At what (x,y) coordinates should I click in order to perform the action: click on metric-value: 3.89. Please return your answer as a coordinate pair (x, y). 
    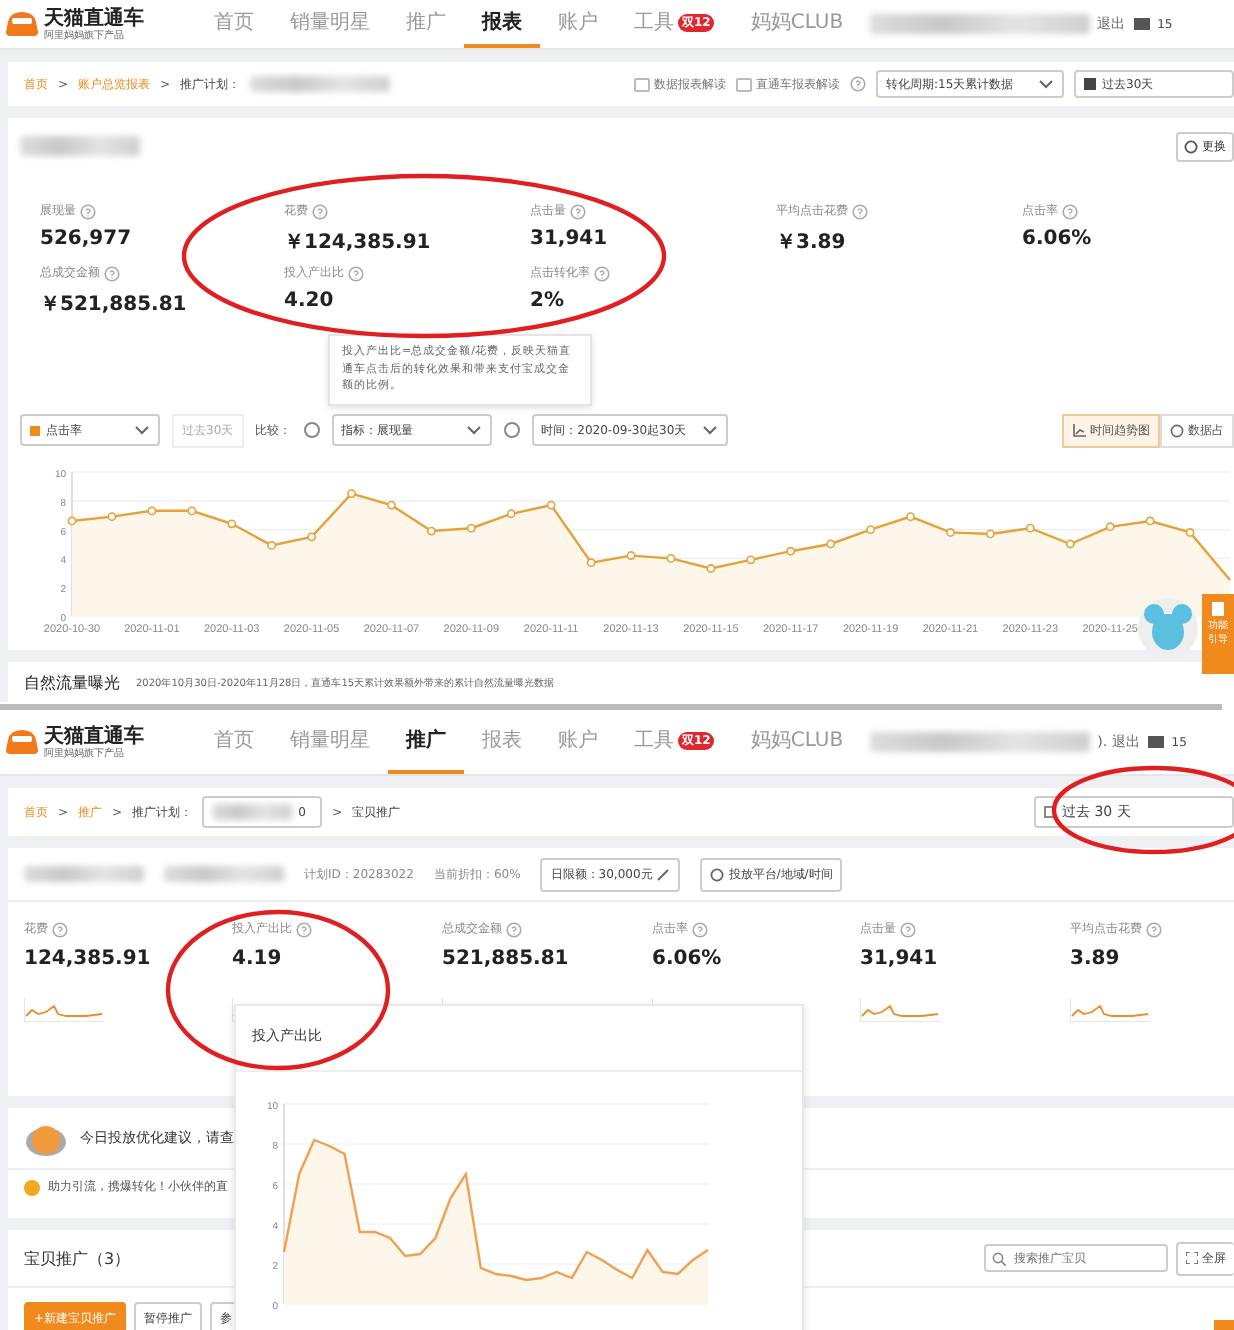
    Looking at the image, I should click on (1096, 959).